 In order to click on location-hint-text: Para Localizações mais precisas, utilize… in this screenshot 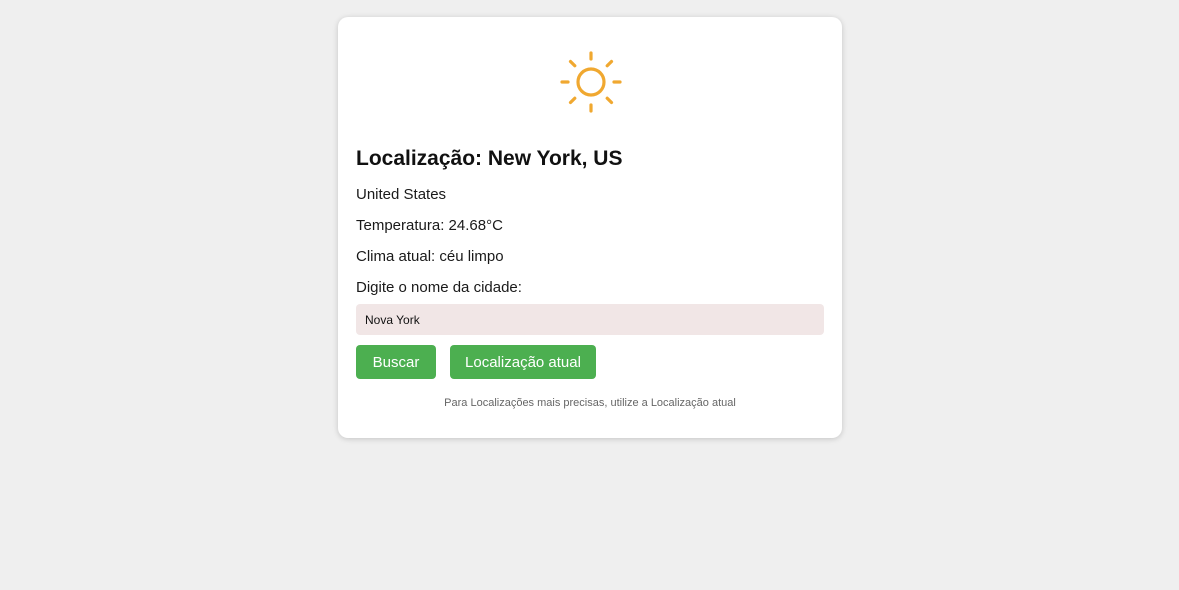, I will do `click(590, 403)`.